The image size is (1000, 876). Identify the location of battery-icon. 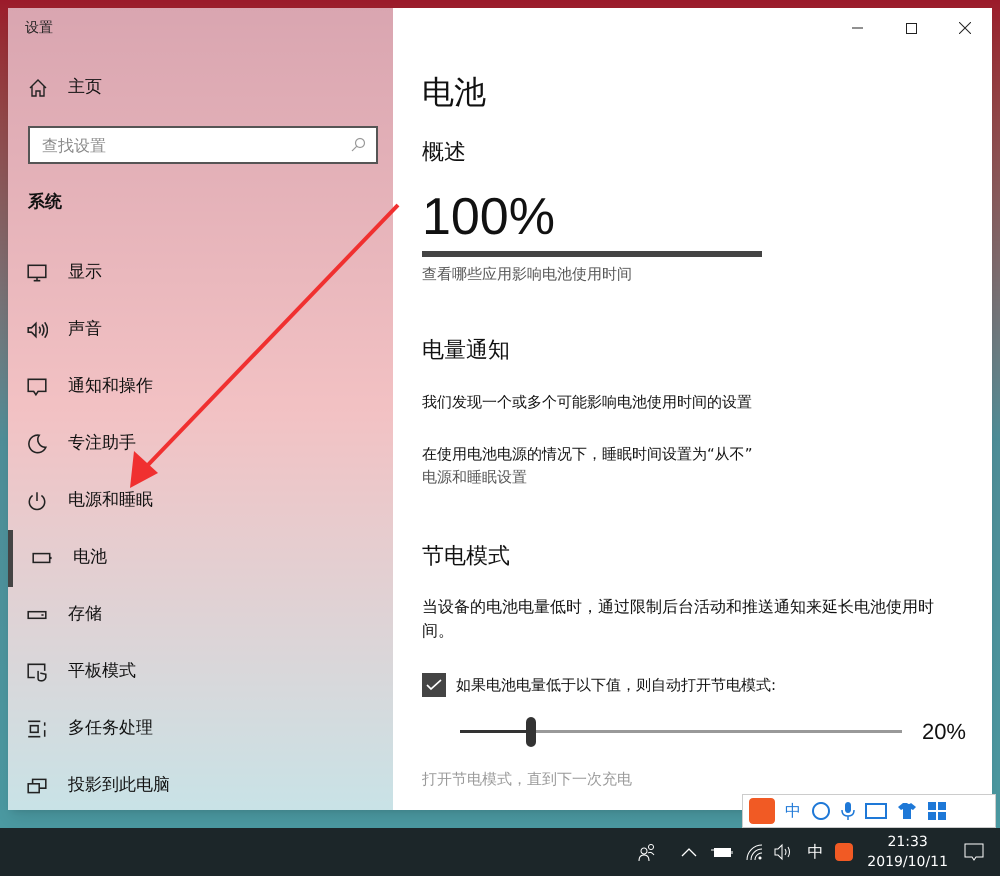
(722, 852).